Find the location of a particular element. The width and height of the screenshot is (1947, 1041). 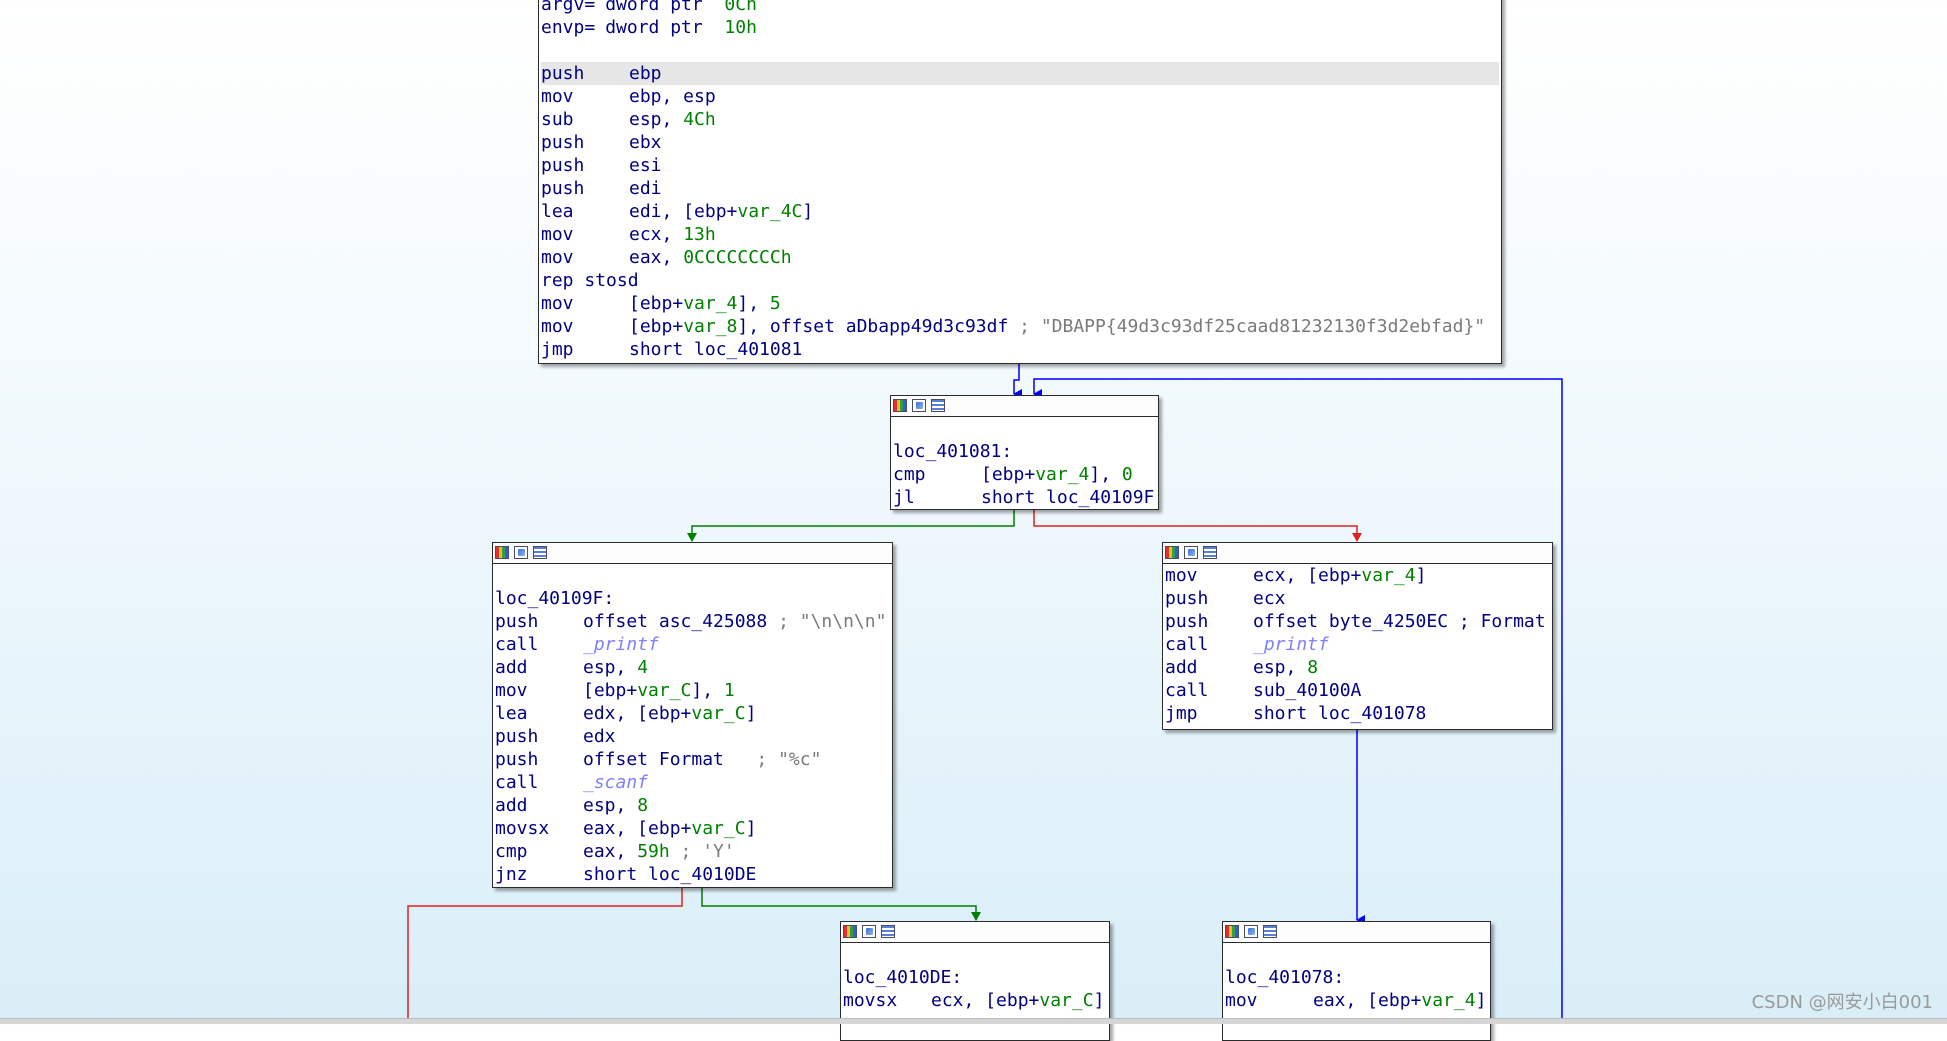

code-line: cmp [ebp+var_4], 0 is located at coordinates (1024, 474).